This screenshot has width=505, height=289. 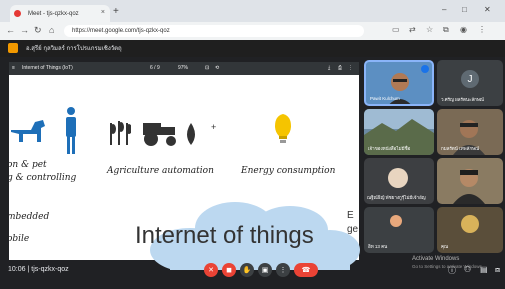 What do you see at coordinates (28, 165) in the screenshot?
I see `slide-label-home-pet: on & pet` at bounding box center [28, 165].